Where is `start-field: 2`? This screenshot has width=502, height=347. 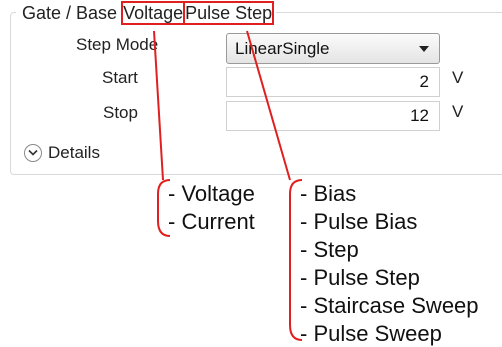 start-field: 2 is located at coordinates (333, 82).